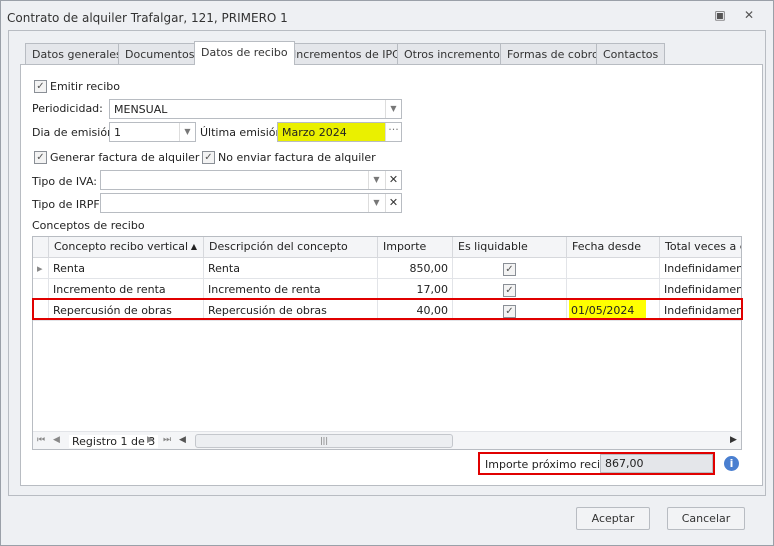  What do you see at coordinates (67, 204) in the screenshot?
I see `tipo-irpf-label: Tipo de IRPF:` at bounding box center [67, 204].